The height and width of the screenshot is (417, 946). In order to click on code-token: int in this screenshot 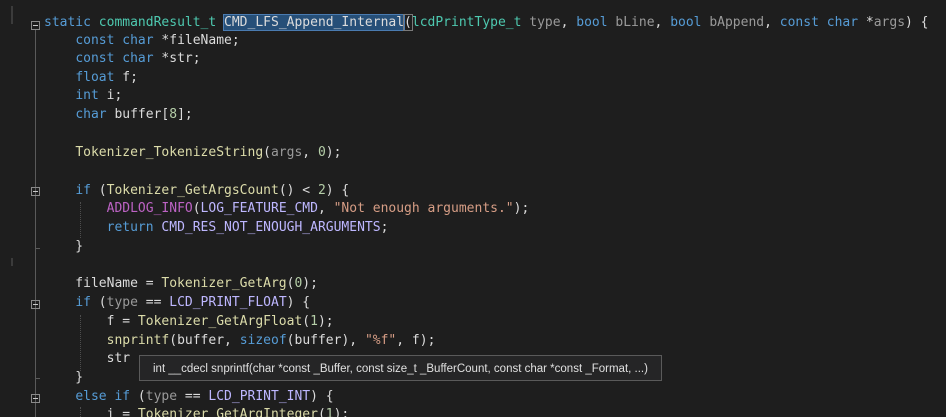, I will do `click(87, 95)`.